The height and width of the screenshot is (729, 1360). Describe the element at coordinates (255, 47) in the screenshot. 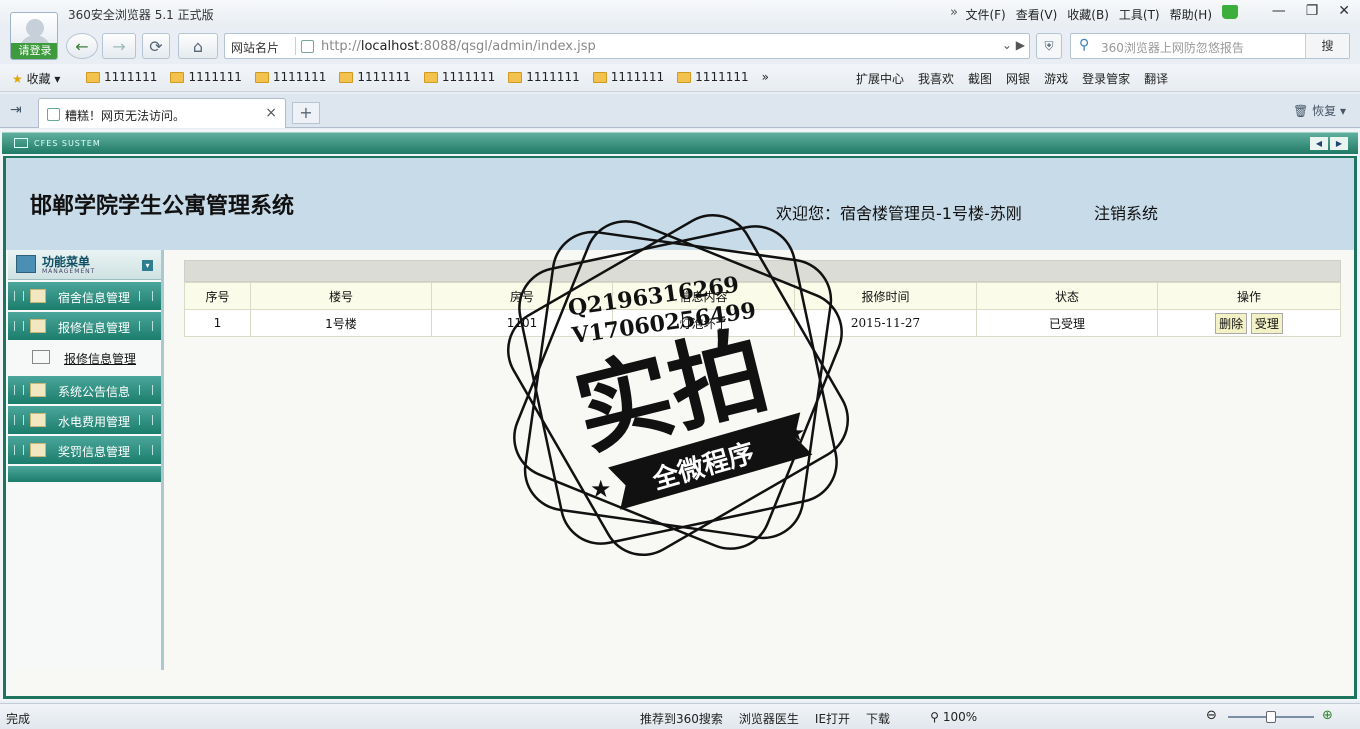

I see `site-card-button: 网站名片` at that location.